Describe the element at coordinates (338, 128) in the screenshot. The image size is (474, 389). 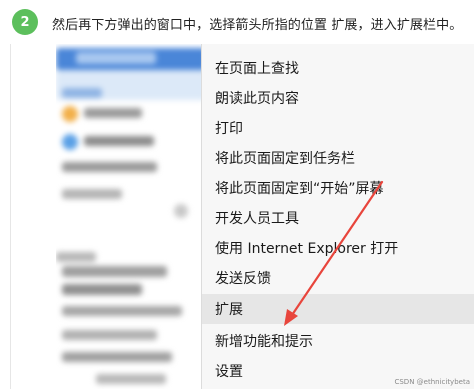
I see `menu-item-print: 打印` at that location.